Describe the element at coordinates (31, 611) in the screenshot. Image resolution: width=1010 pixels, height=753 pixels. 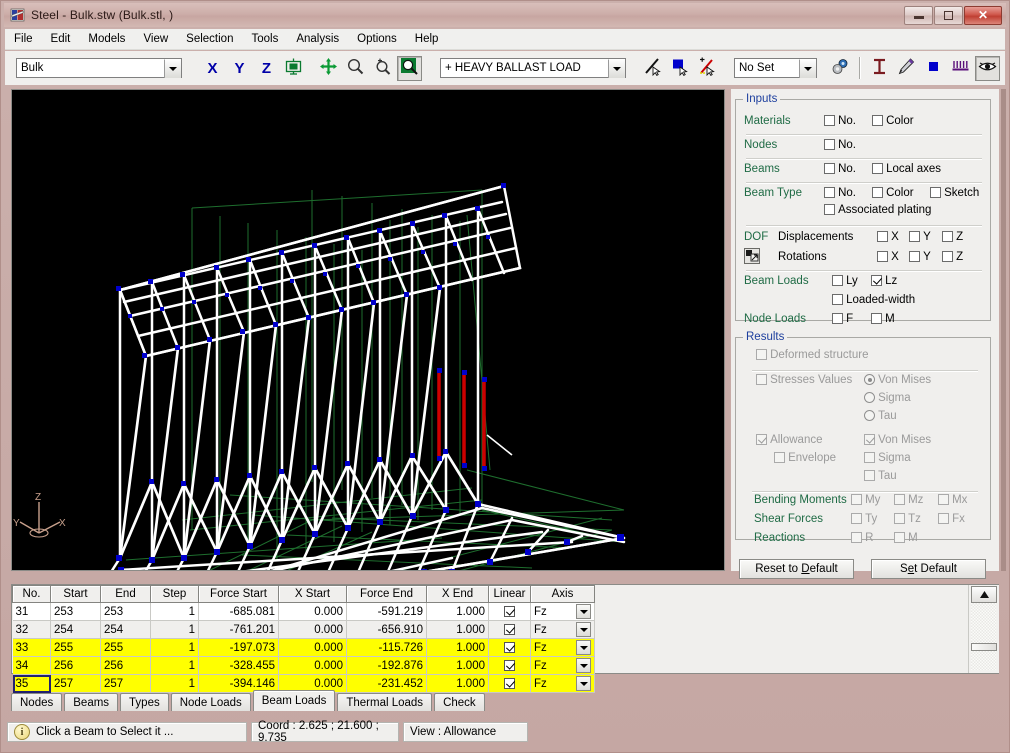
I see `cell-no: 31` at that location.